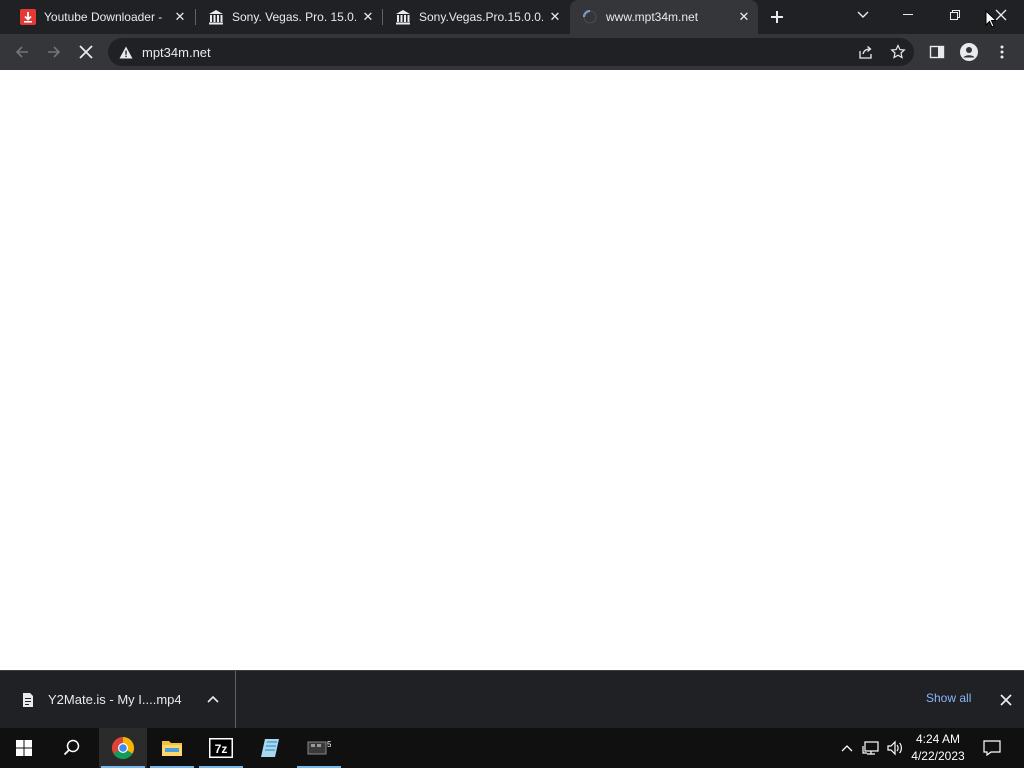 This screenshot has height=768, width=1024. I want to click on download-item: Y2Mate.is - My I....mp4, so click(118, 699).